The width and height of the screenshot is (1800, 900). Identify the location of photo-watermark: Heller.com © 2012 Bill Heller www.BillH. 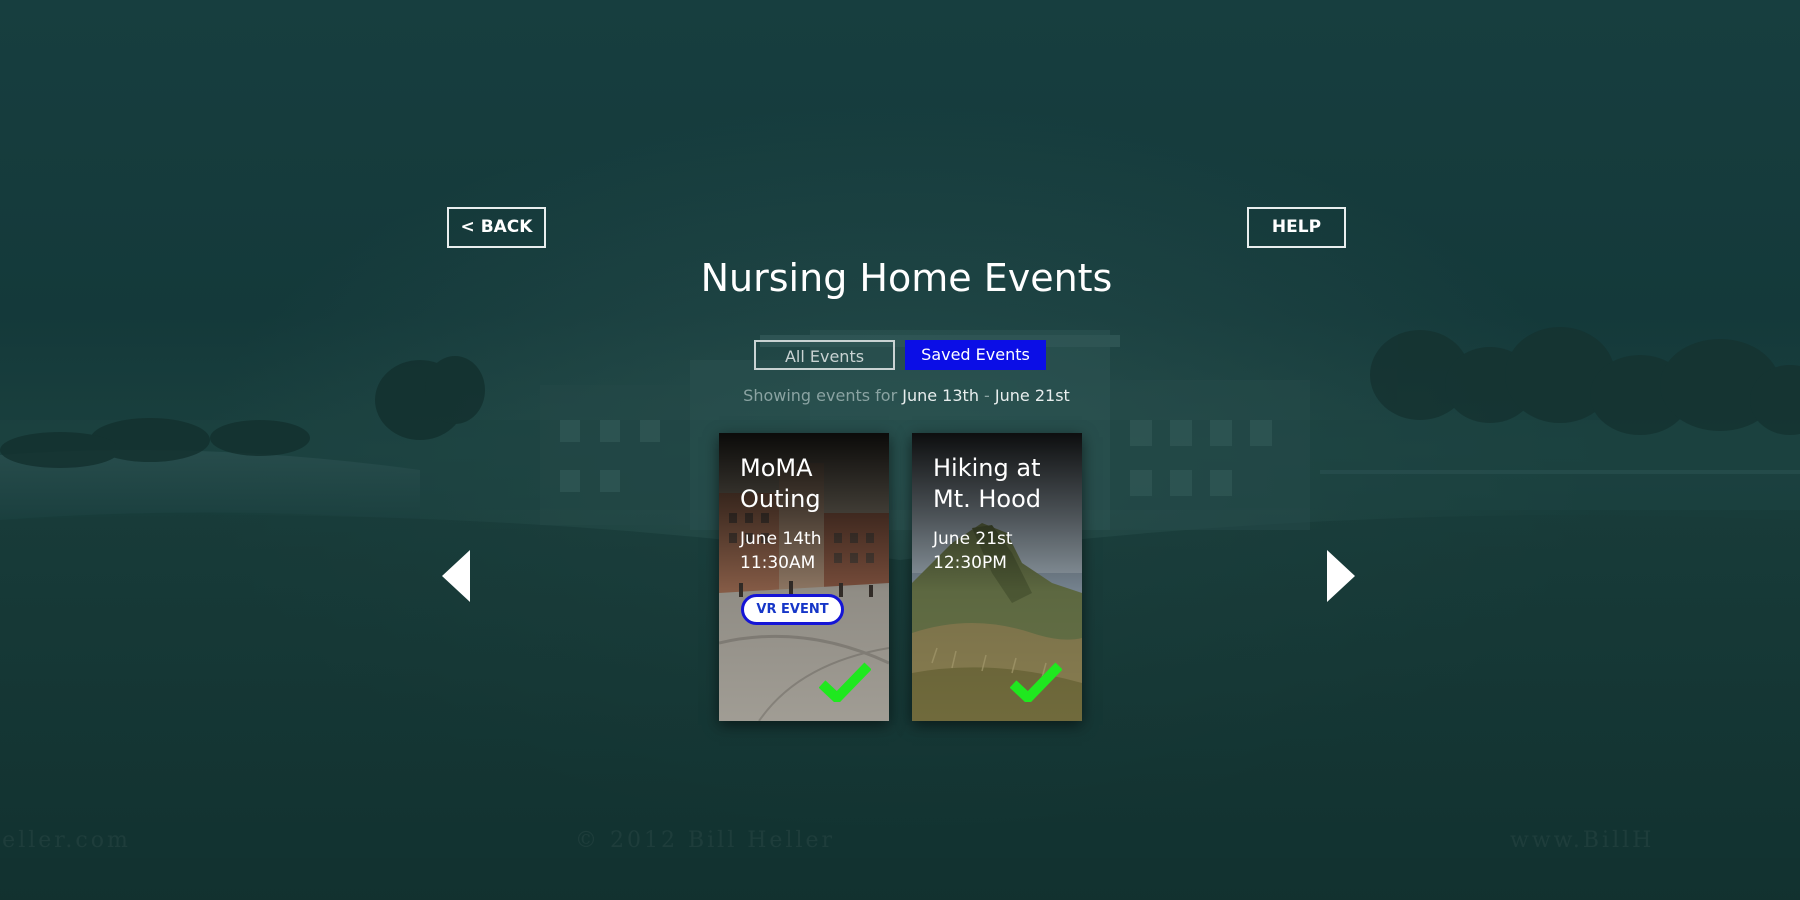
(900, 842).